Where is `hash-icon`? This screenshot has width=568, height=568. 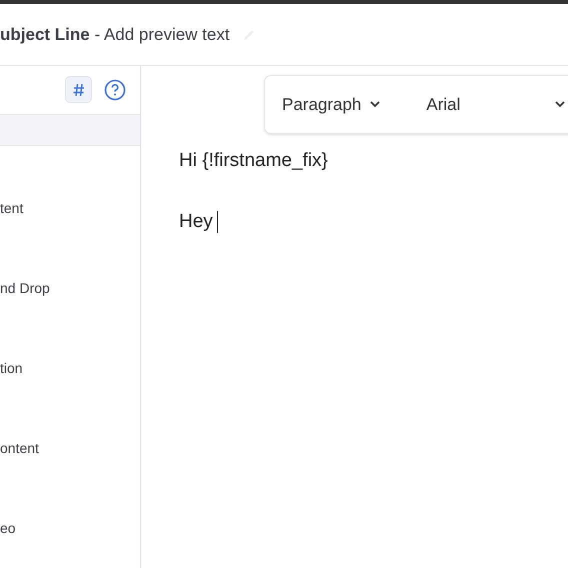
hash-icon is located at coordinates (78, 89).